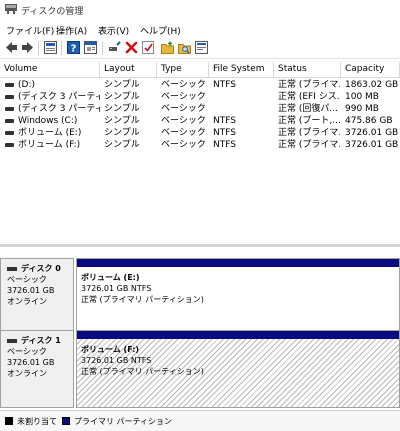  I want to click on window-title: ディスクの管理, so click(52, 12).